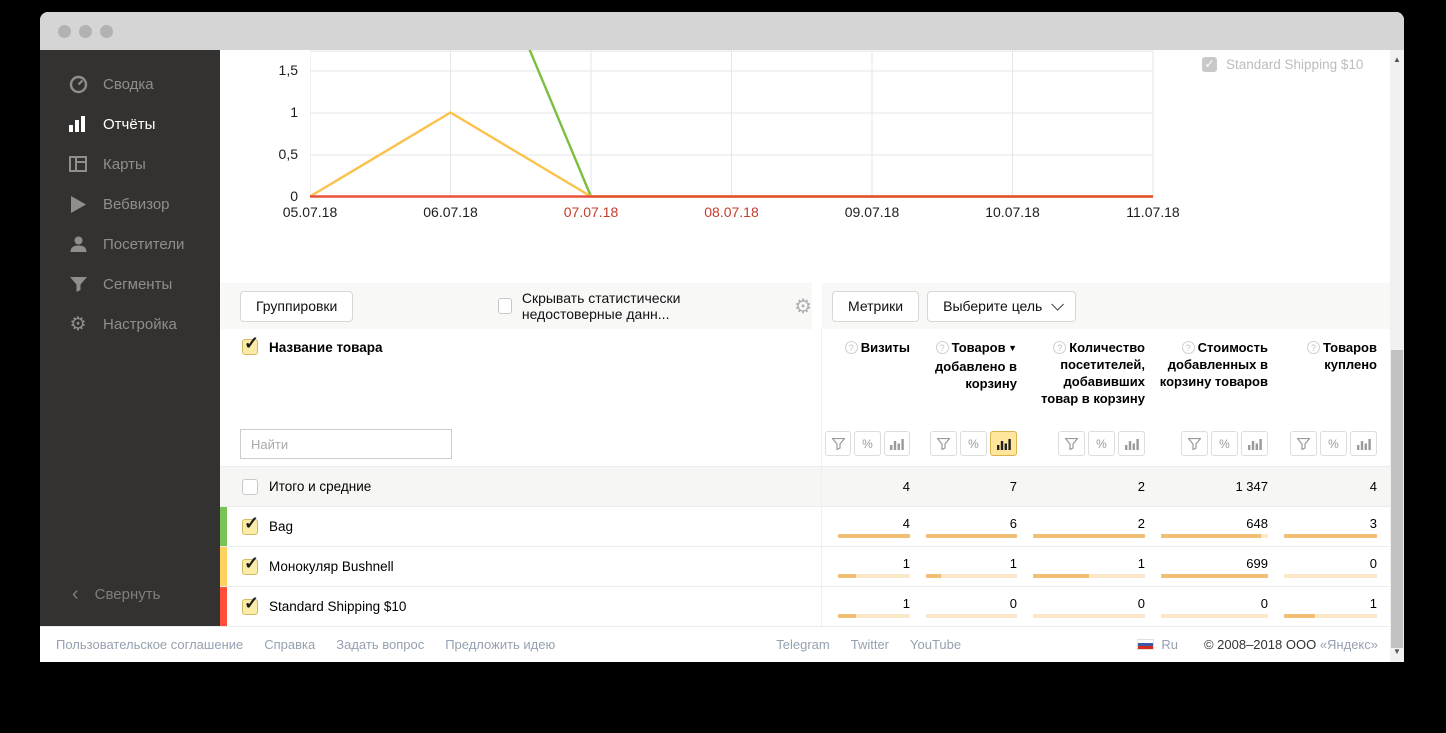  What do you see at coordinates (1397, 652) in the screenshot?
I see `scroll-down-arrow: ▼` at bounding box center [1397, 652].